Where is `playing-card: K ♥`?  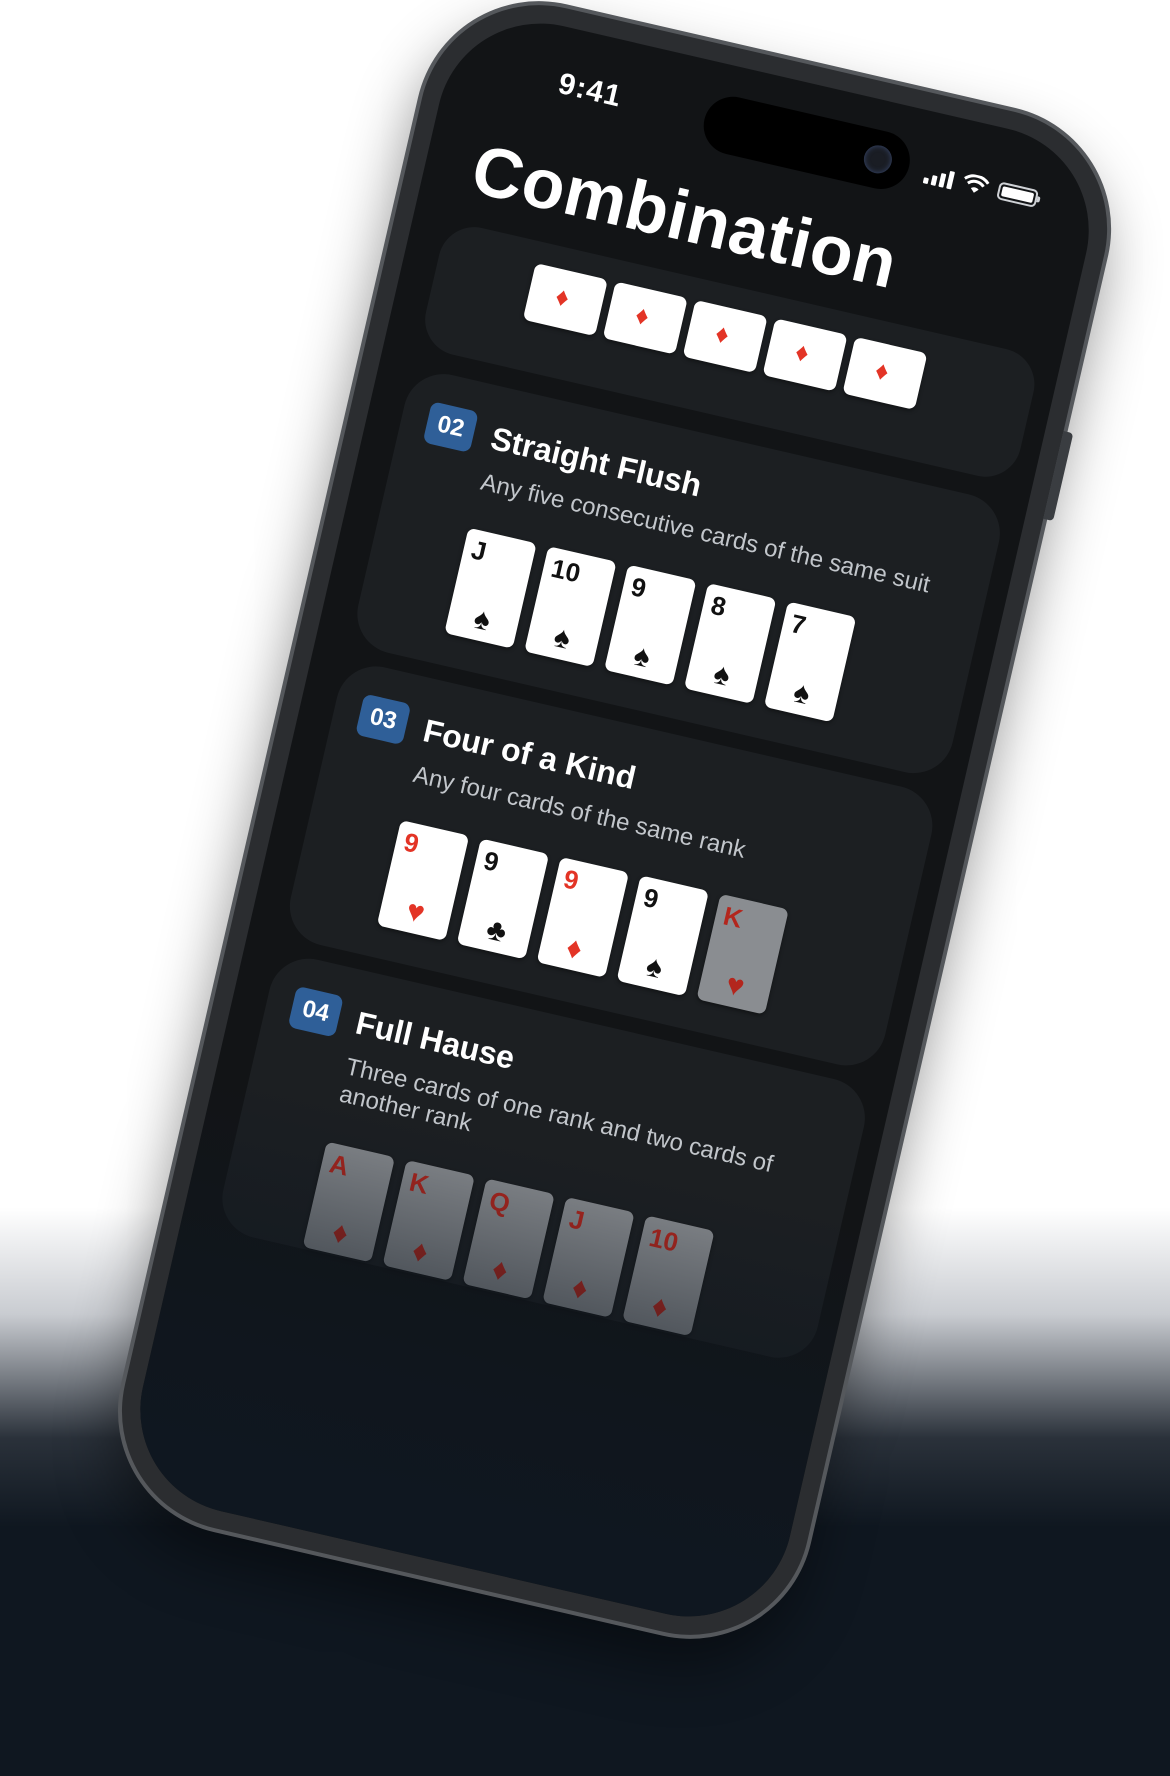 playing-card: K ♥ is located at coordinates (742, 954).